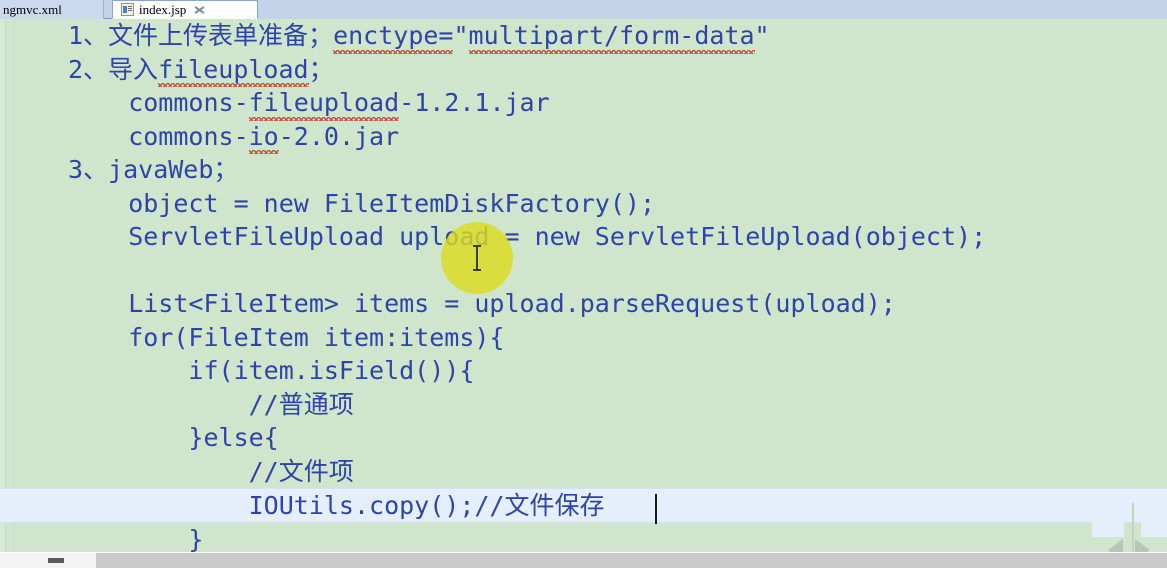 This screenshot has height=568, width=1167. Describe the element at coordinates (656, 509) in the screenshot. I see `text-caret` at that location.